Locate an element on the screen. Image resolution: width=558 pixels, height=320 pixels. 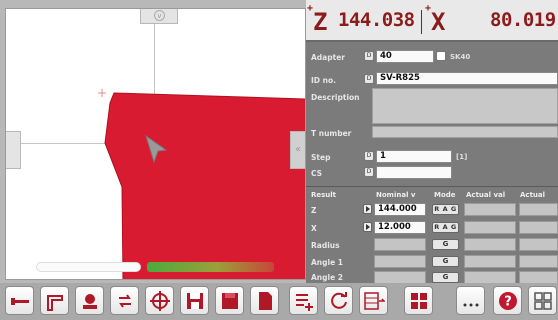
tool-icon is located at coordinates (20, 301).